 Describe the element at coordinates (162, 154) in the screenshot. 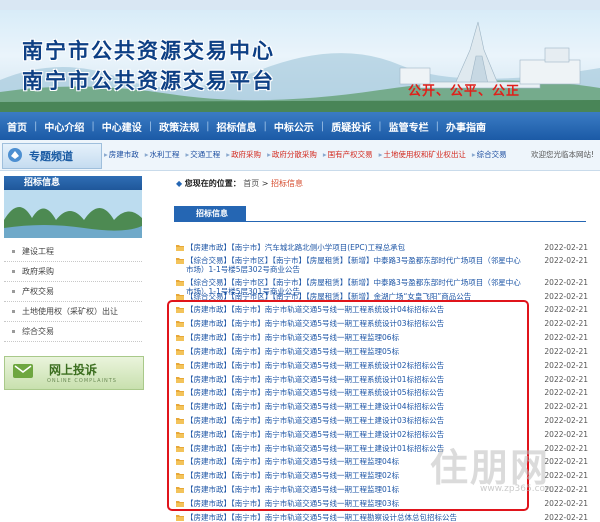

I see `channel-link-water: 水利工程` at that location.